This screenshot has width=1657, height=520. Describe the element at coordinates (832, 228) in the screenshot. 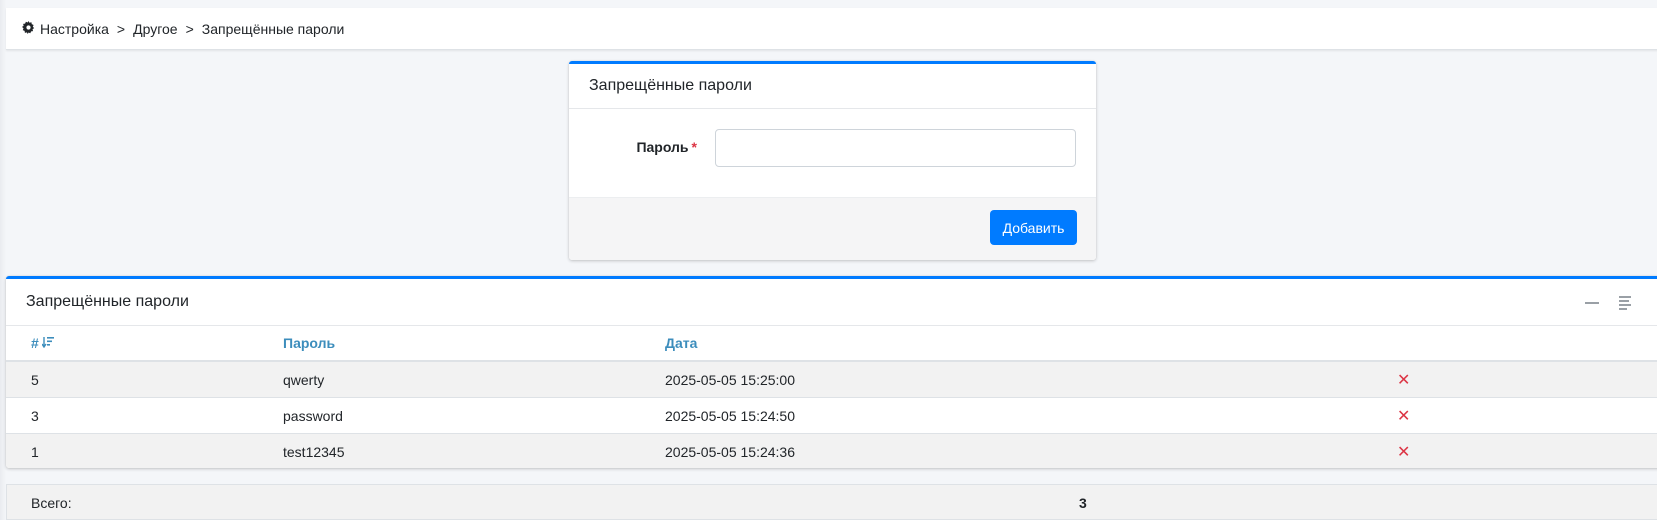

I see `card-footer: Добавить` at that location.